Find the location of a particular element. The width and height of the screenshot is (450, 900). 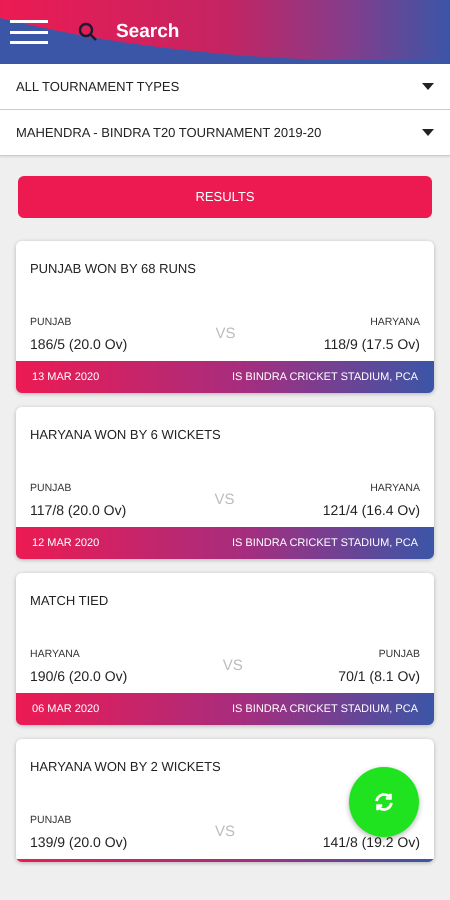

team-score: 139/9 (20.0 Ov) is located at coordinates (79, 842).